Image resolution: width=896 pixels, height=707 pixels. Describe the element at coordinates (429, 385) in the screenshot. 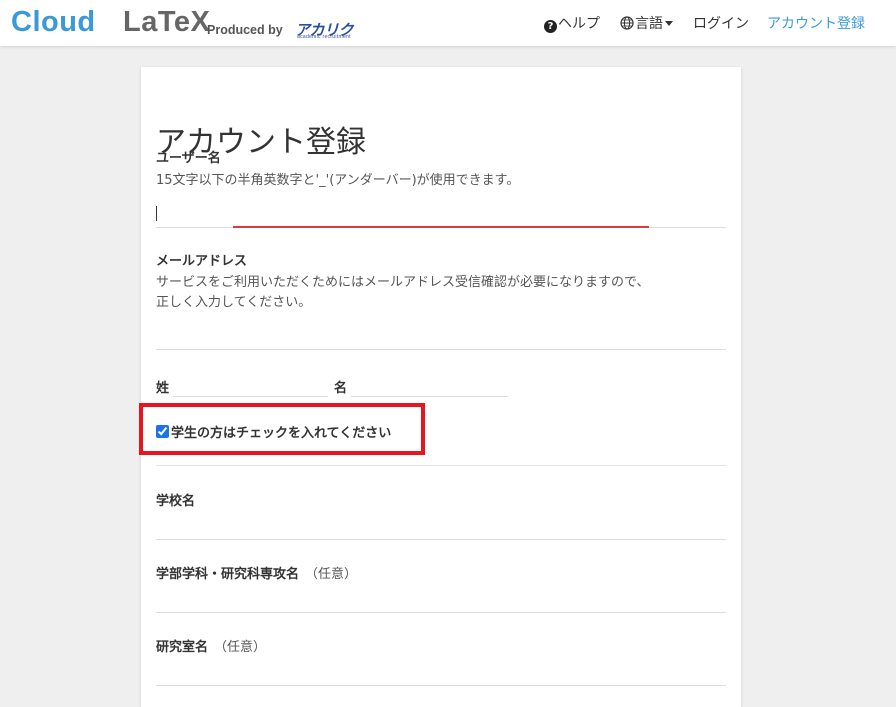

I see `first-name-input` at that location.